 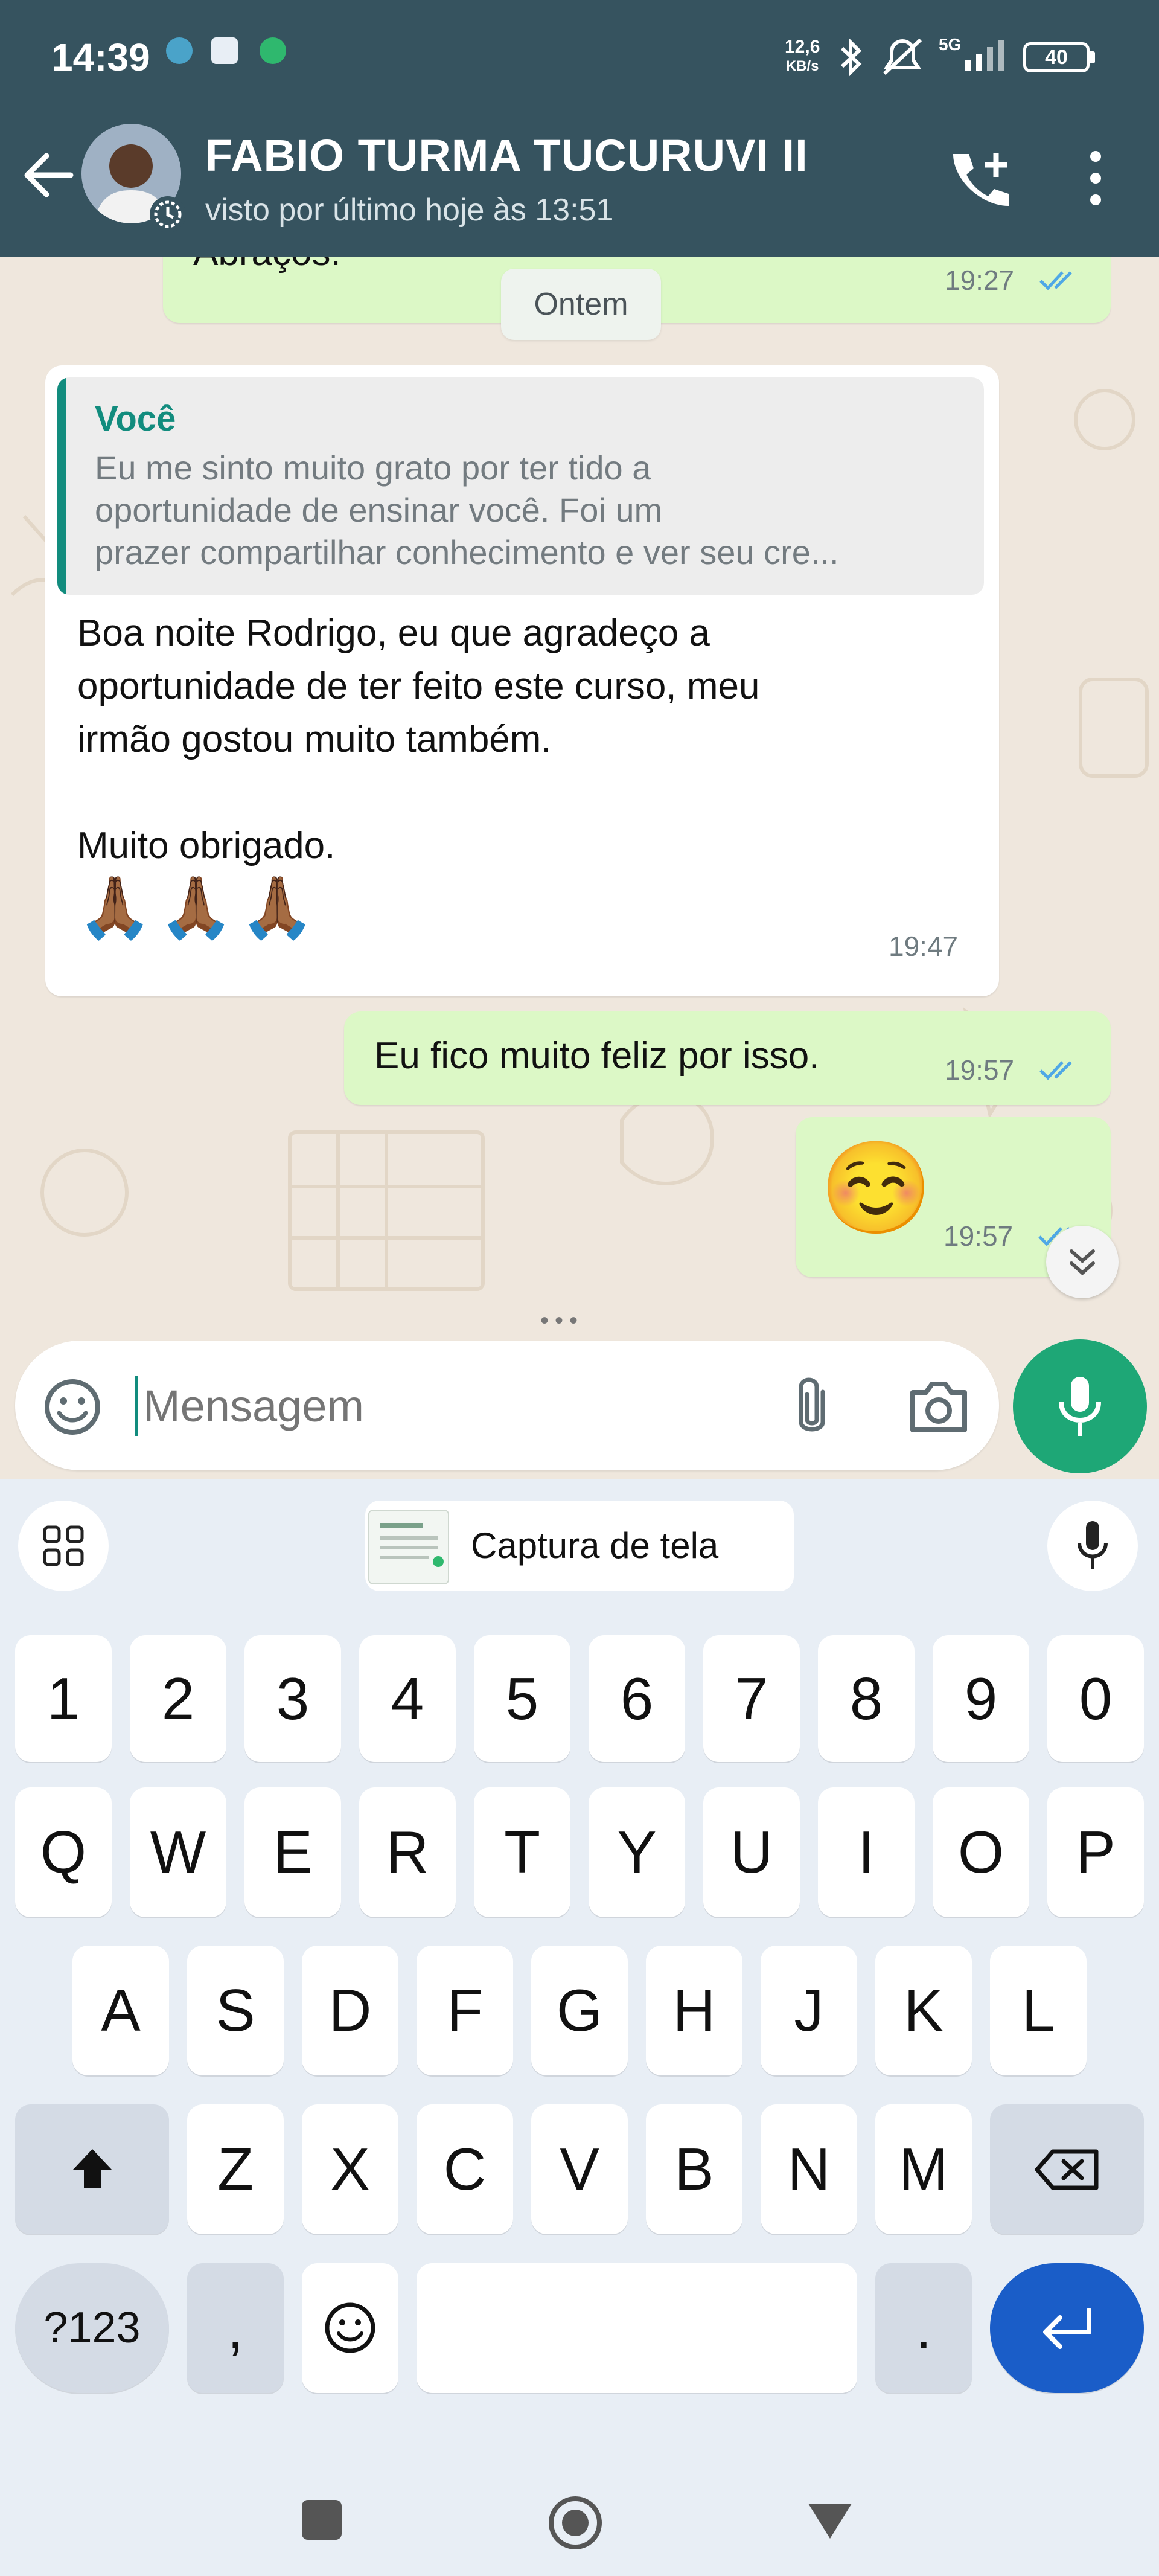 What do you see at coordinates (923, 2010) in the screenshot?
I see `key-k: K` at bounding box center [923, 2010].